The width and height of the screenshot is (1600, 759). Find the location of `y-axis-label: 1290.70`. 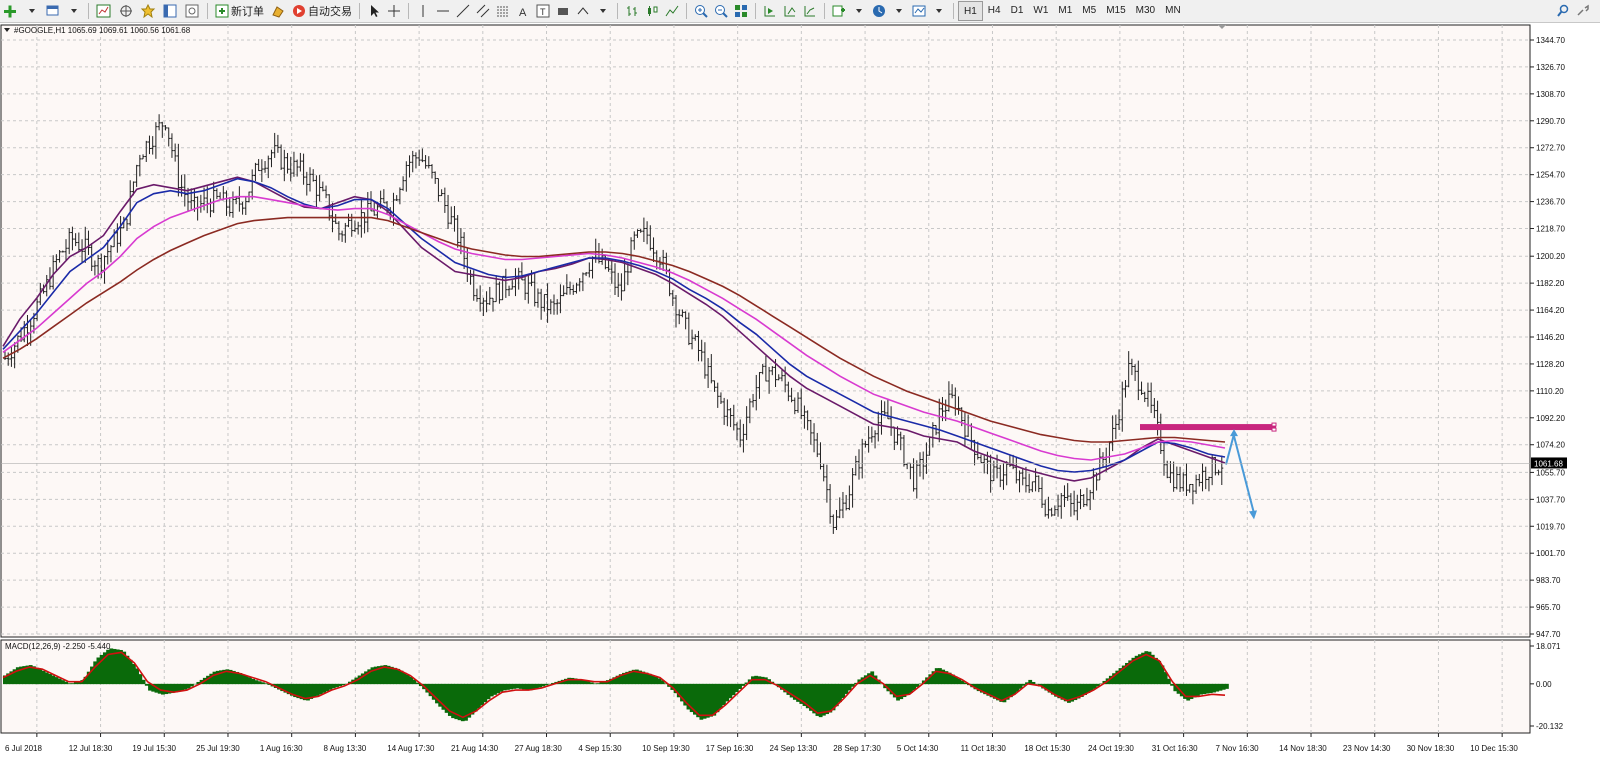

y-axis-label: 1290.70 is located at coordinates (1550, 121).